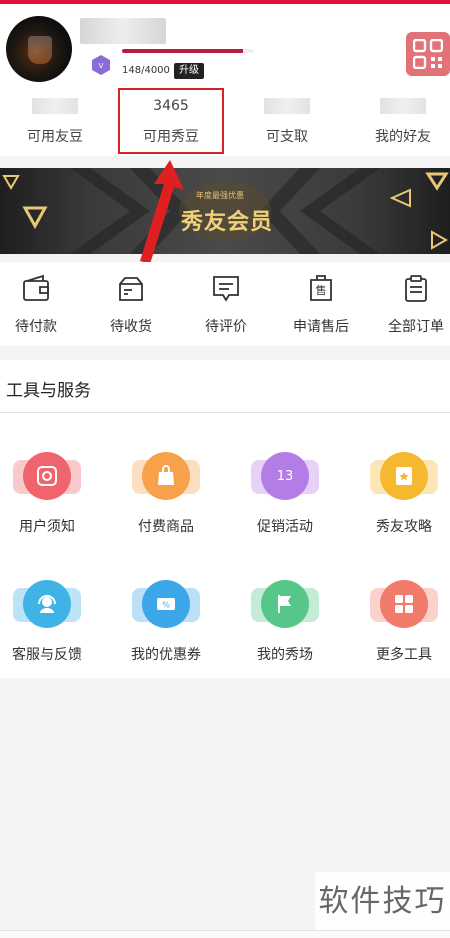 This screenshot has width=450, height=938. Describe the element at coordinates (416, 327) in the screenshot. I see `order-label: 全部订单` at that location.